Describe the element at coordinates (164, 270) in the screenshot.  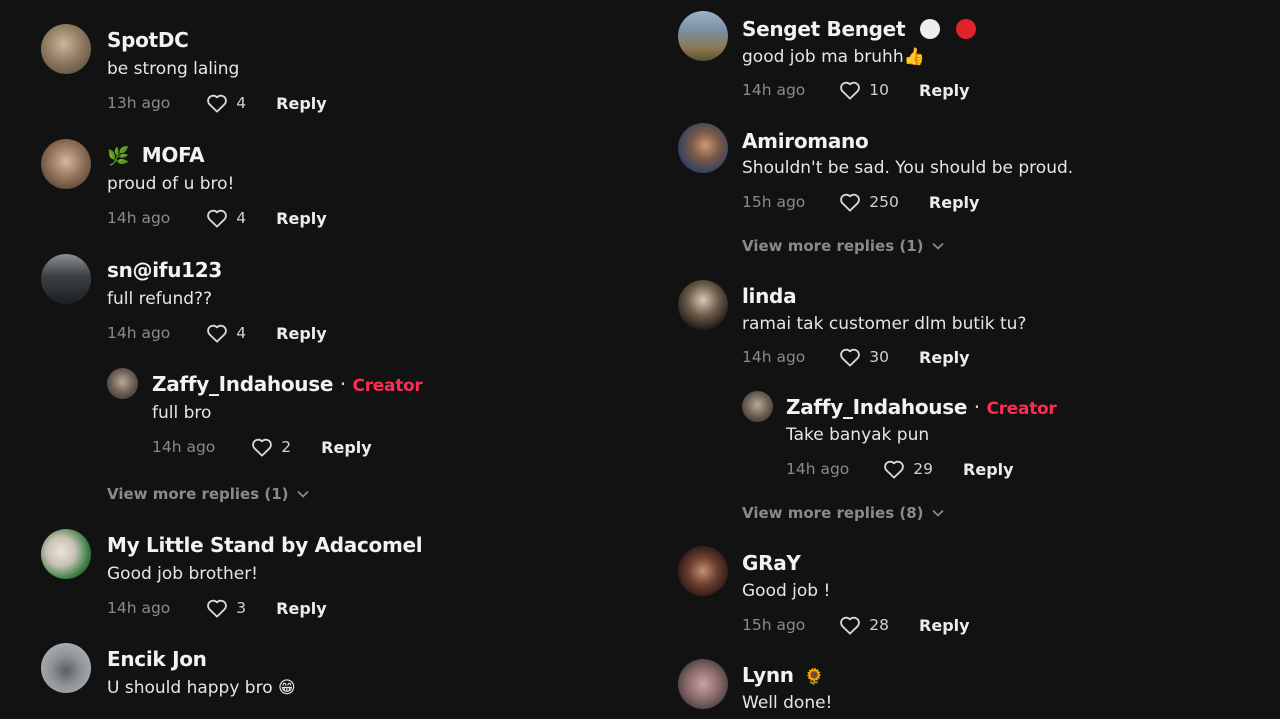
I see `username: sn@ifu123` at that location.